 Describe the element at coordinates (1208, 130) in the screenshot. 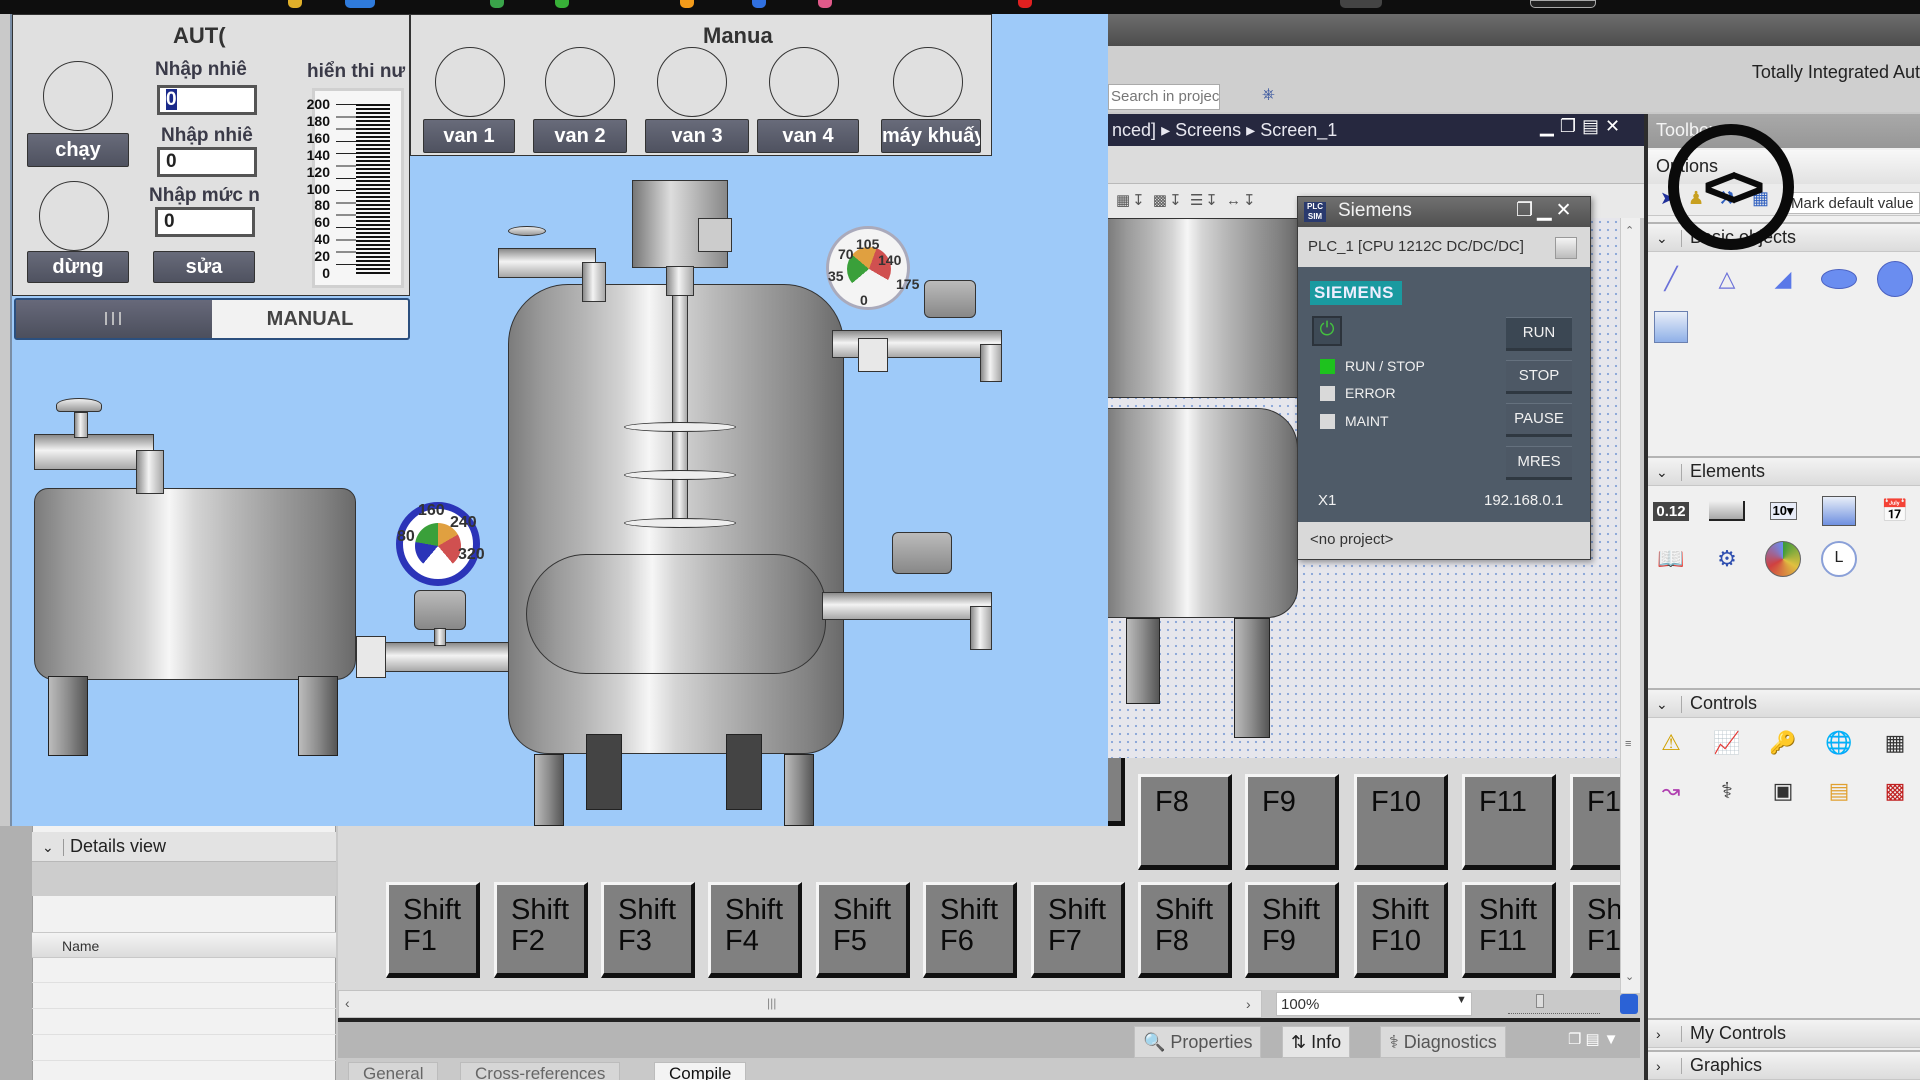

I see `breadcrumb-item: Screens` at that location.